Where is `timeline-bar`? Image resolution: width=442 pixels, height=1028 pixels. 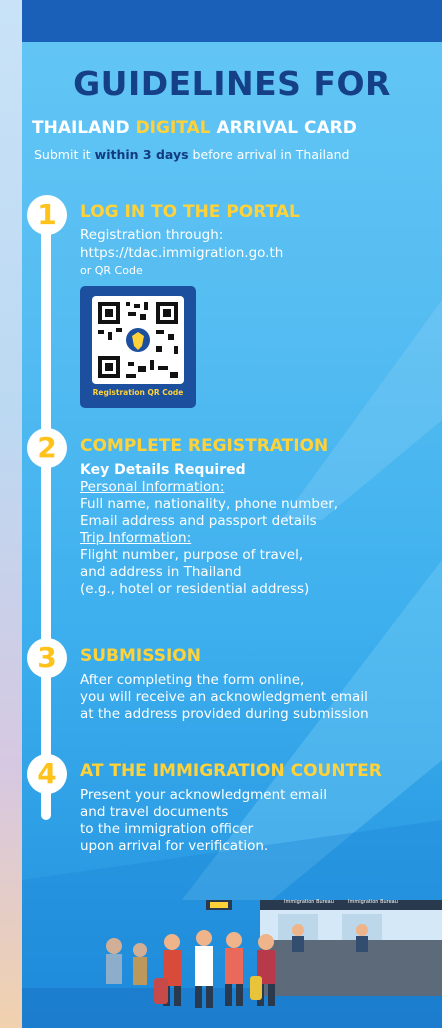 timeline-bar is located at coordinates (46, 510).